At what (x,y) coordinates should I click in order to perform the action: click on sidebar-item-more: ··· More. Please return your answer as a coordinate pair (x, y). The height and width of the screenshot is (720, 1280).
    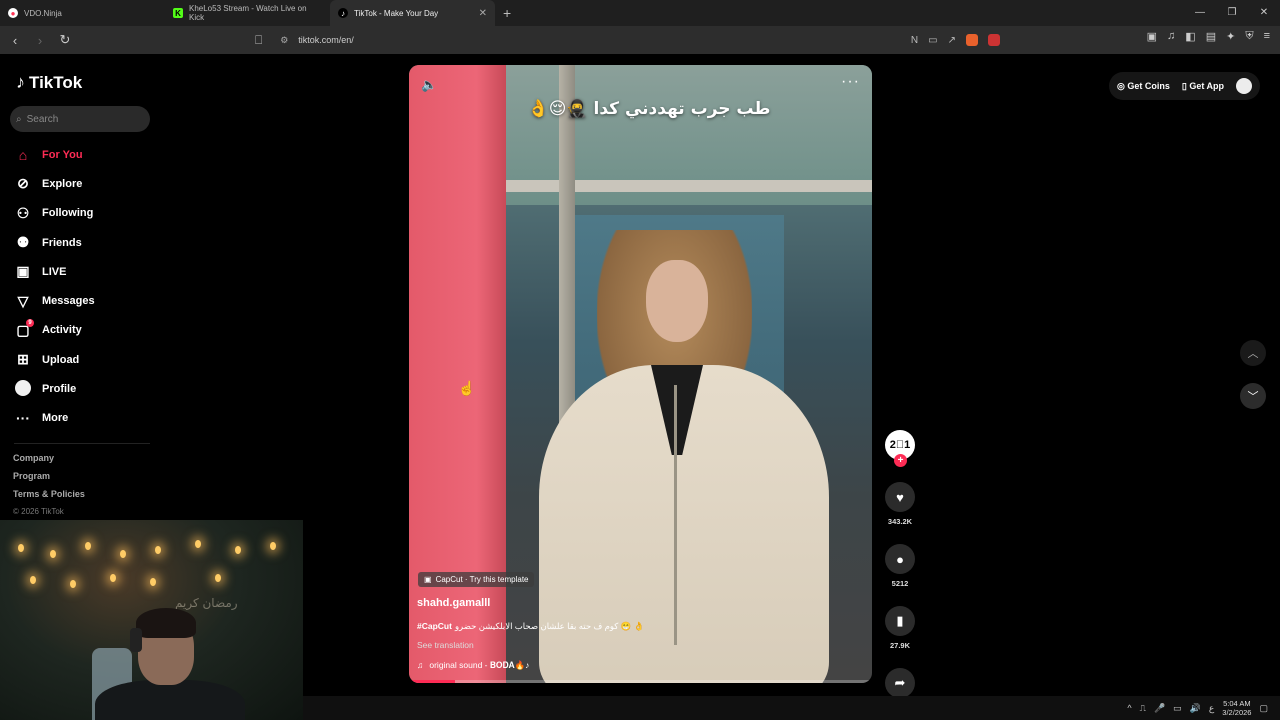
    Looking at the image, I should click on (54, 418).